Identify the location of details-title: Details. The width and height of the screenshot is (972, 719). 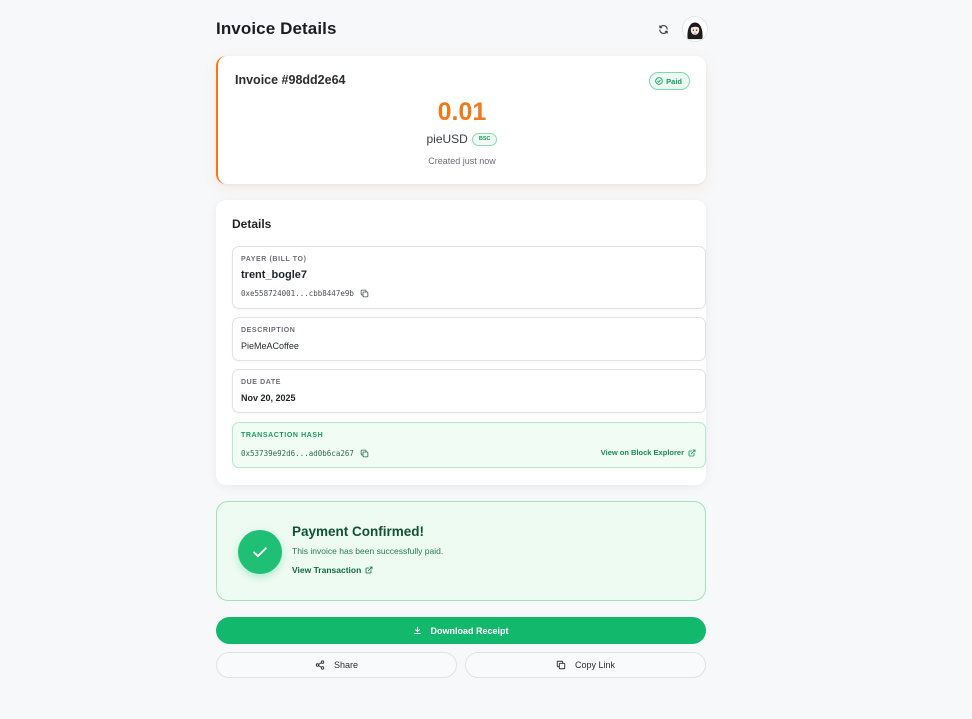
(252, 224).